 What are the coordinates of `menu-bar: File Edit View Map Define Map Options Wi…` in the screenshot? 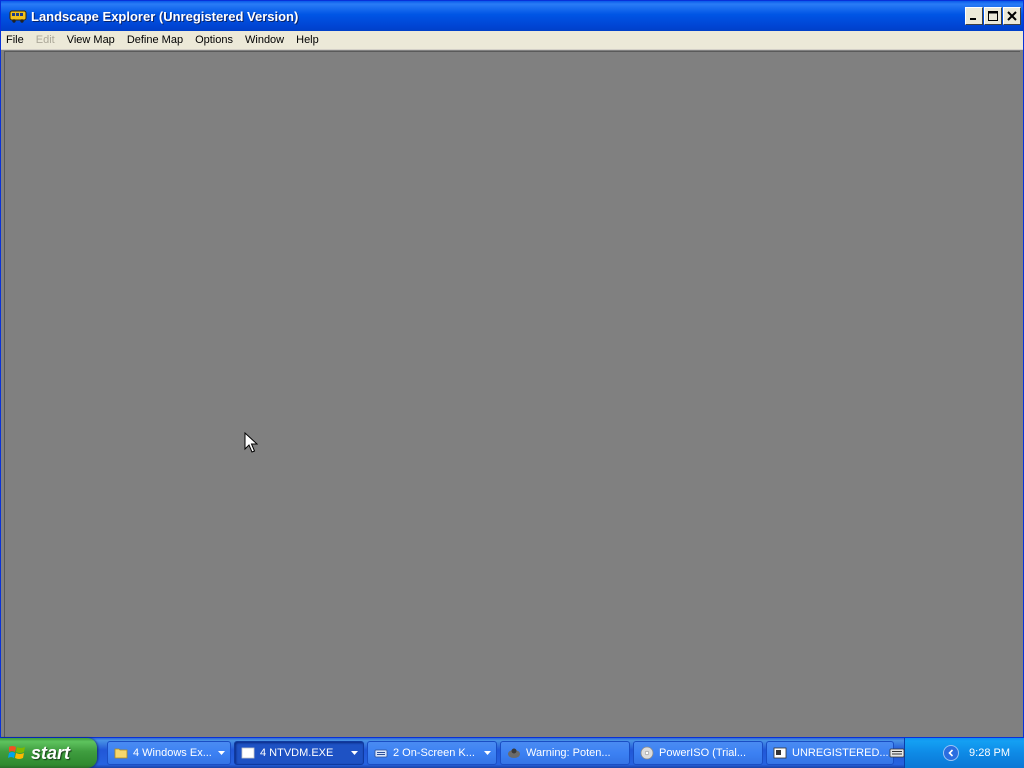 It's located at (512, 40).